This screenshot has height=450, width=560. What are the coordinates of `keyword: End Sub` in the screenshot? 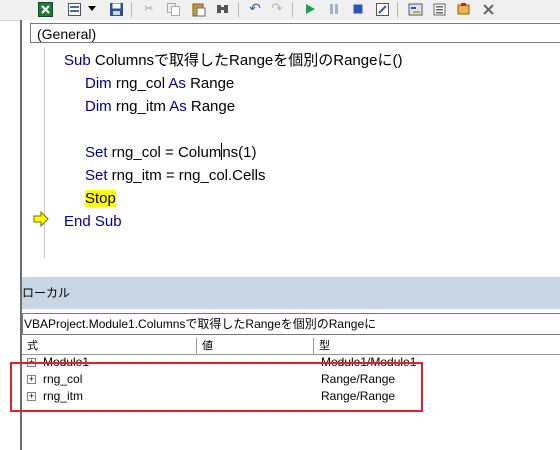 It's located at (93, 221).